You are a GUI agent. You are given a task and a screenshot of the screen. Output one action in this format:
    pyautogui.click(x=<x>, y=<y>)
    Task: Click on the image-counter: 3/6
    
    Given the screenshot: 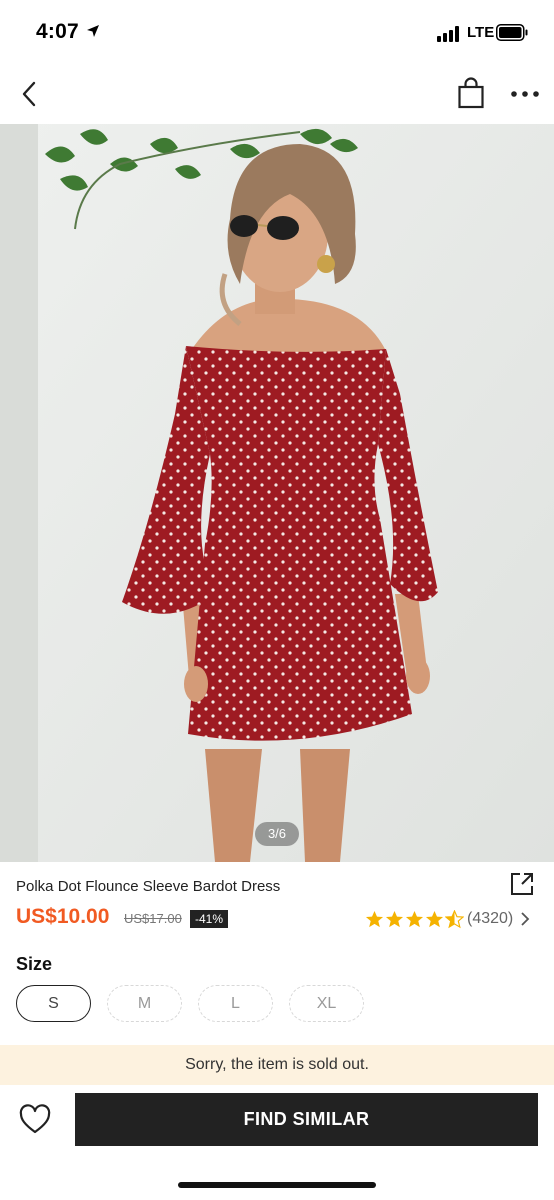 What is the action you would take?
    pyautogui.click(x=277, y=834)
    